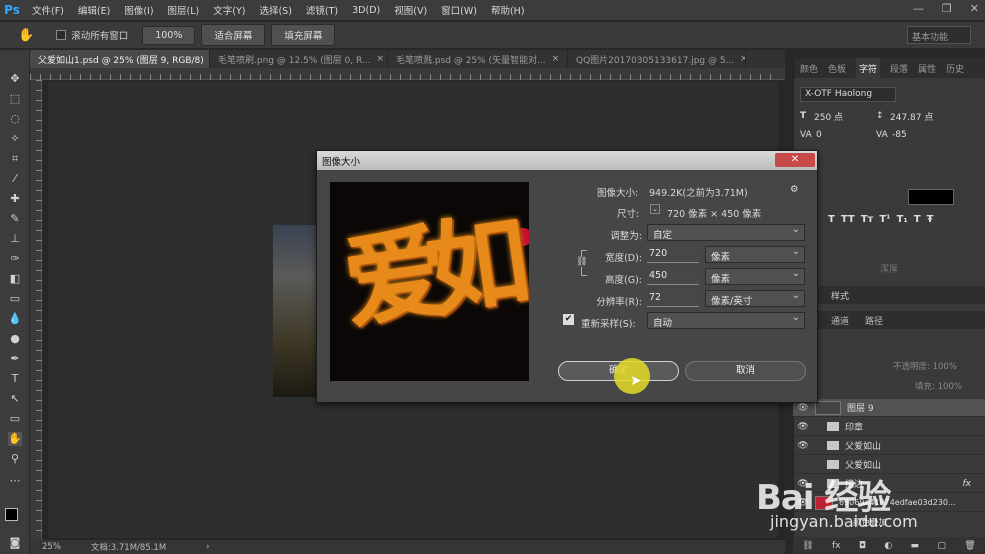 Image resolution: width=985 pixels, height=554 pixels. What do you see at coordinates (925, 366) in the screenshot?
I see `opacity-label: 不透明度: 100%` at bounding box center [925, 366].